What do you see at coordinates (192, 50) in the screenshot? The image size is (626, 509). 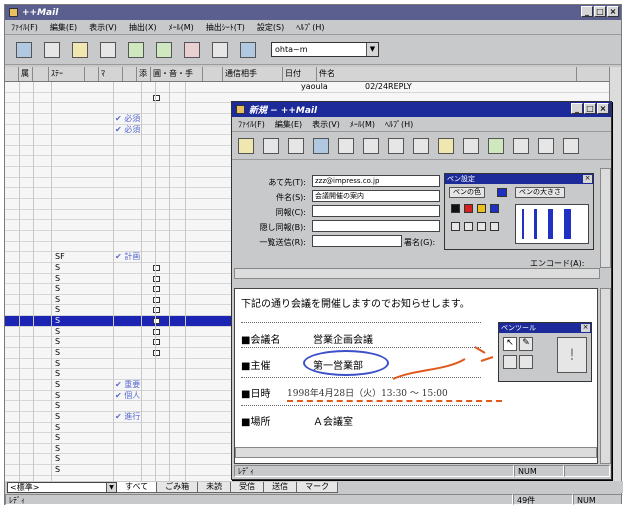 I see `address-book-icon` at bounding box center [192, 50].